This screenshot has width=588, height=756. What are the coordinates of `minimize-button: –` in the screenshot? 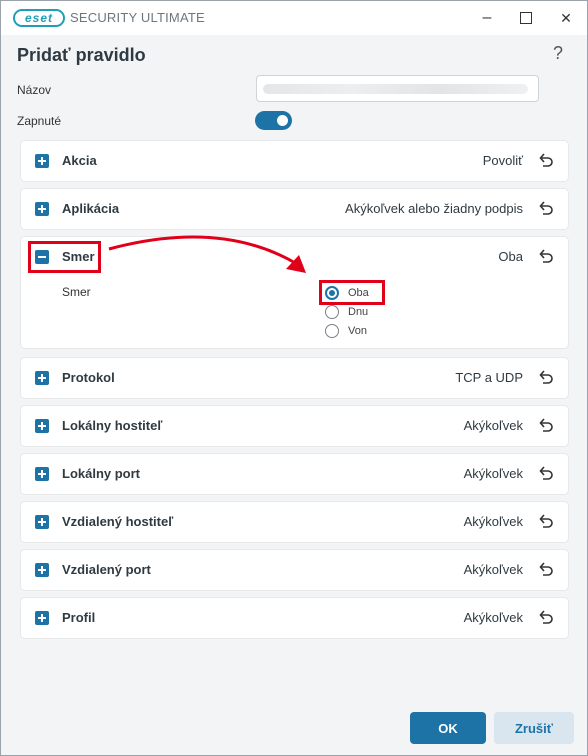 It's located at (487, 18).